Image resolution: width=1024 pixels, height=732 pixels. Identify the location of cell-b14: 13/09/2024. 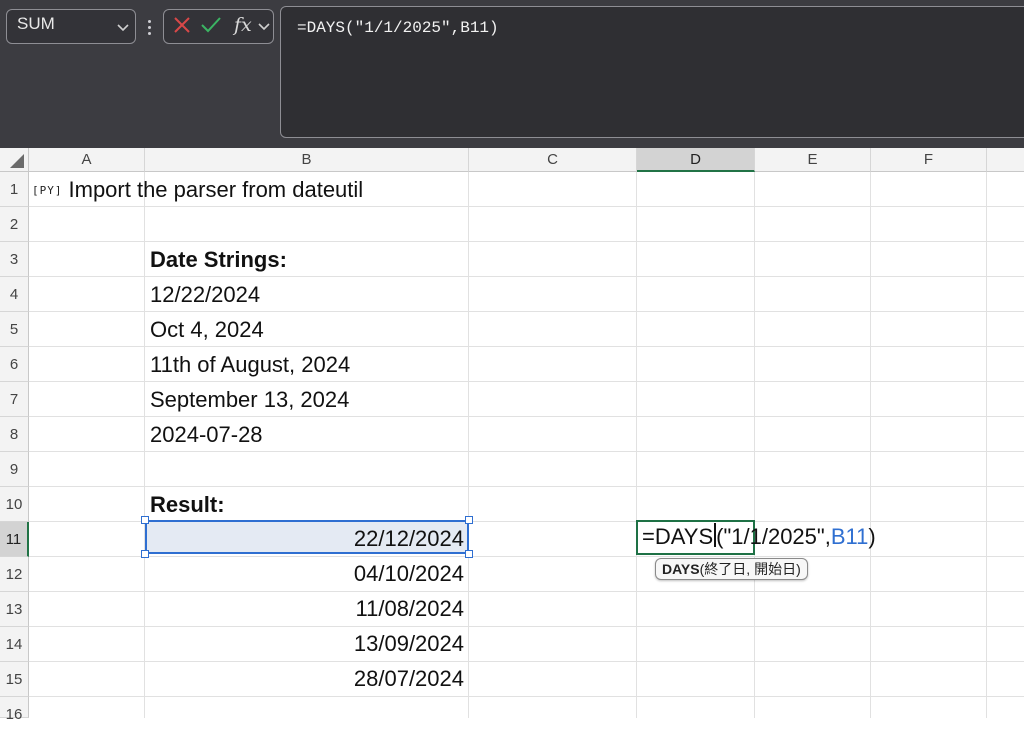
(304, 644).